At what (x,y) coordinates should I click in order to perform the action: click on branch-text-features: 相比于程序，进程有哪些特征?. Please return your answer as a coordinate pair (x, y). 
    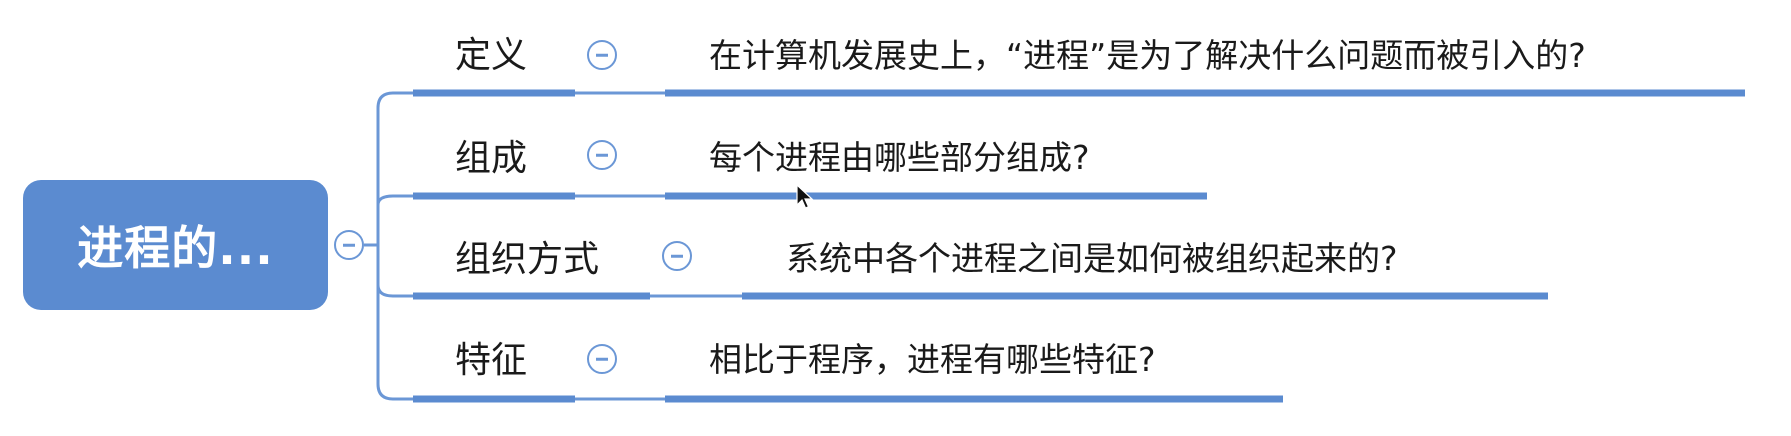
    Looking at the image, I should click on (932, 359).